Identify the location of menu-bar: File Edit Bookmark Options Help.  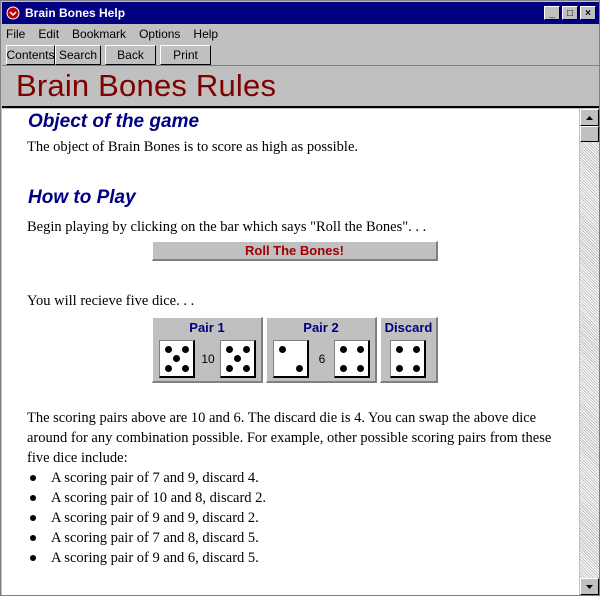
(300, 33).